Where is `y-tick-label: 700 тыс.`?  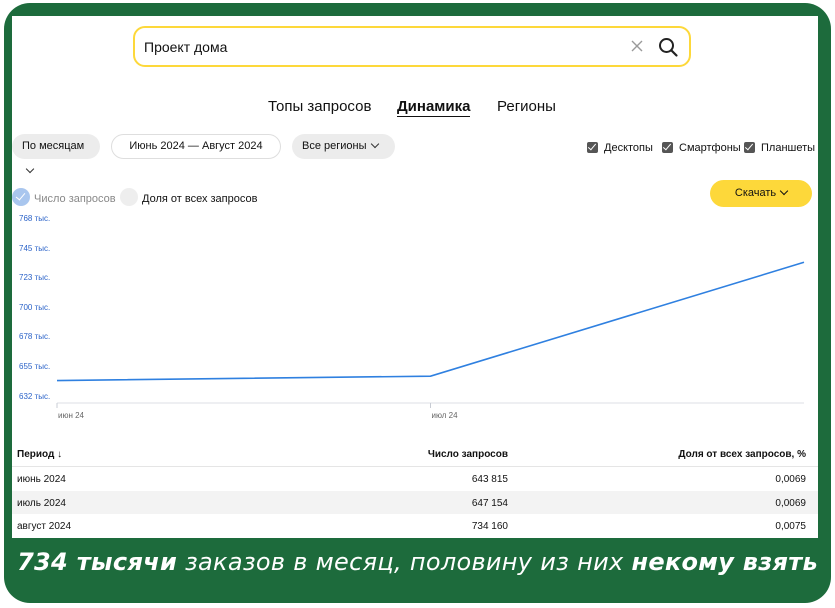
y-tick-label: 700 тыс. is located at coordinates (34, 307).